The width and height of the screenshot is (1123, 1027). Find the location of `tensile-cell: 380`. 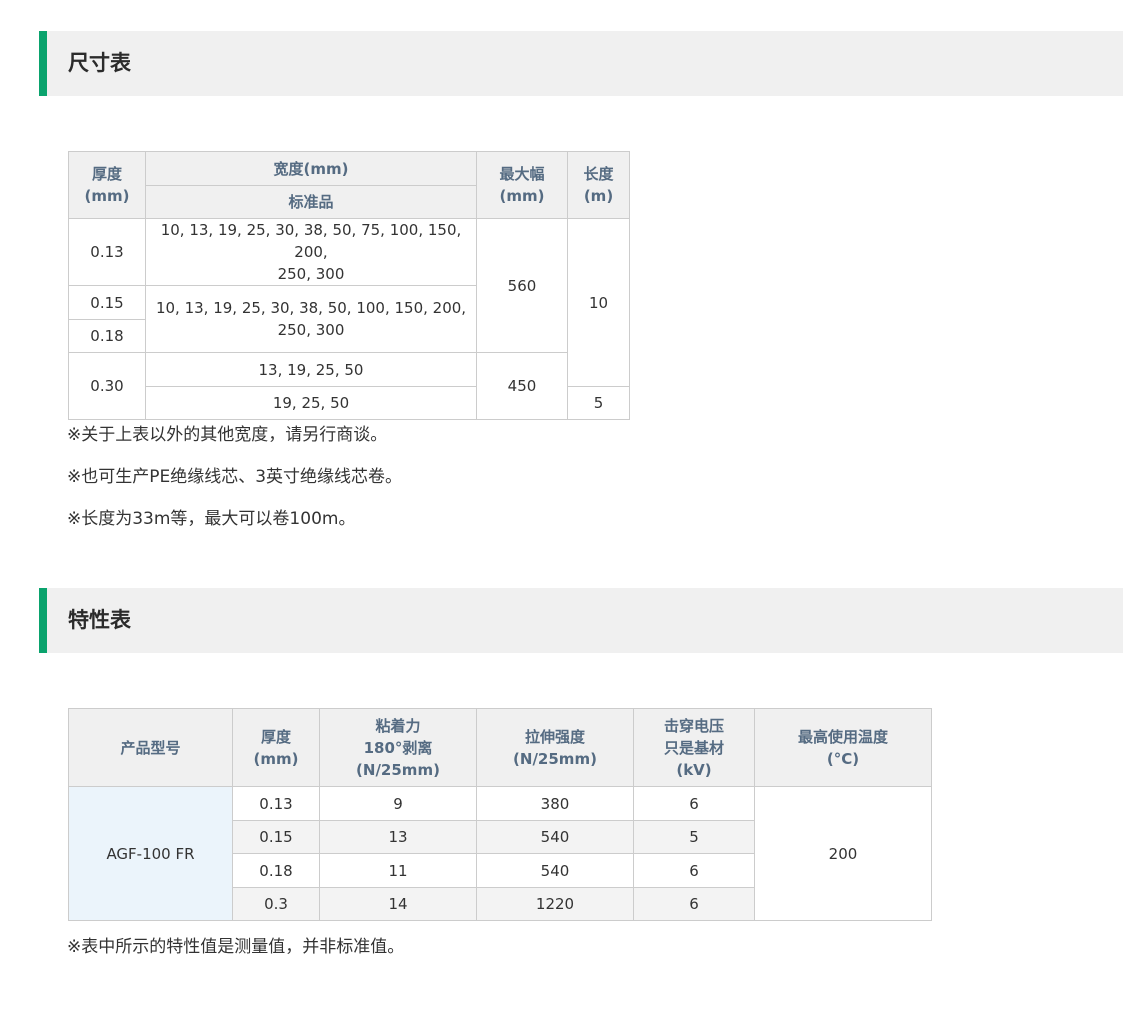

tensile-cell: 380 is located at coordinates (555, 803).